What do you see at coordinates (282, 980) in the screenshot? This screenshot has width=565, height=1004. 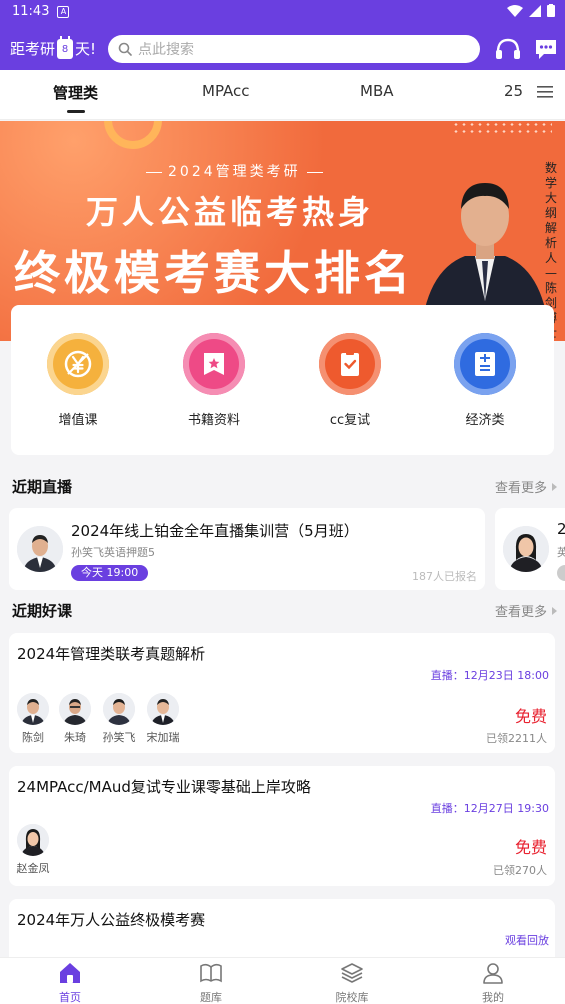 I see `bottom-nav: 首页 题库 院校库 我的` at bounding box center [282, 980].